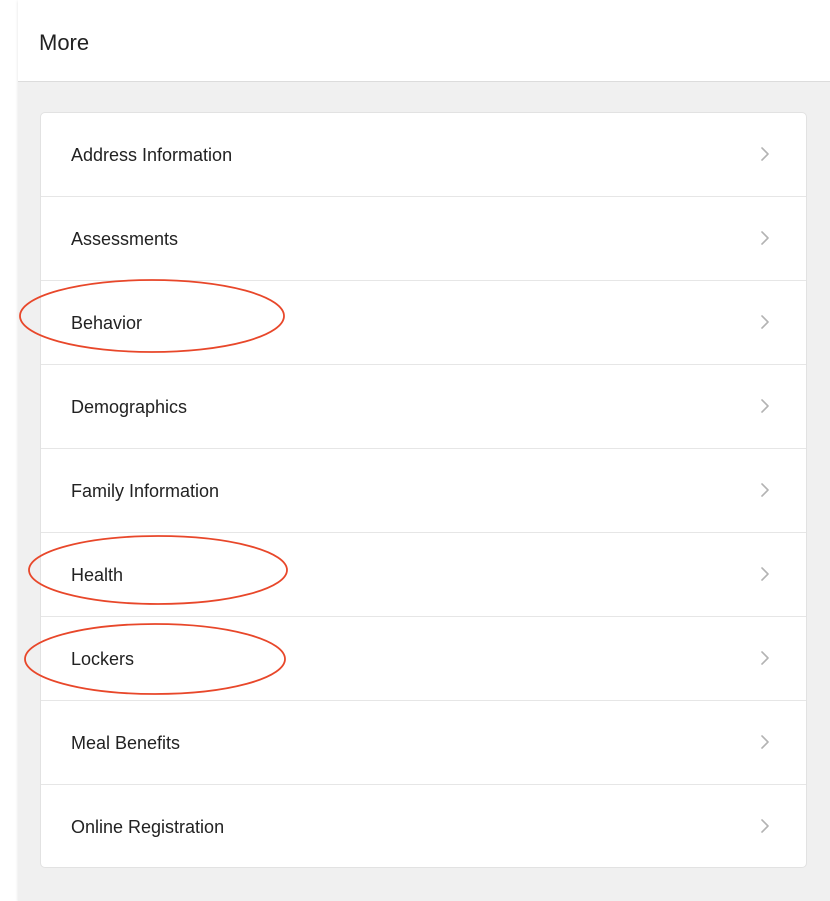 This screenshot has width=830, height=901. Describe the element at coordinates (148, 827) in the screenshot. I see `menu-item-label: Online Registration` at that location.